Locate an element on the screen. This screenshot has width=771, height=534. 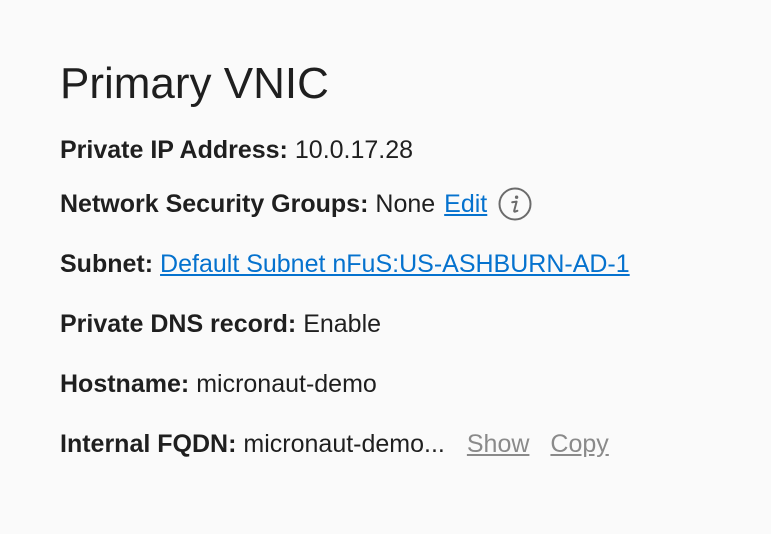
subnet-link: Default Subnet nFuS:US-ASHBURN-AD-1 is located at coordinates (395, 264).